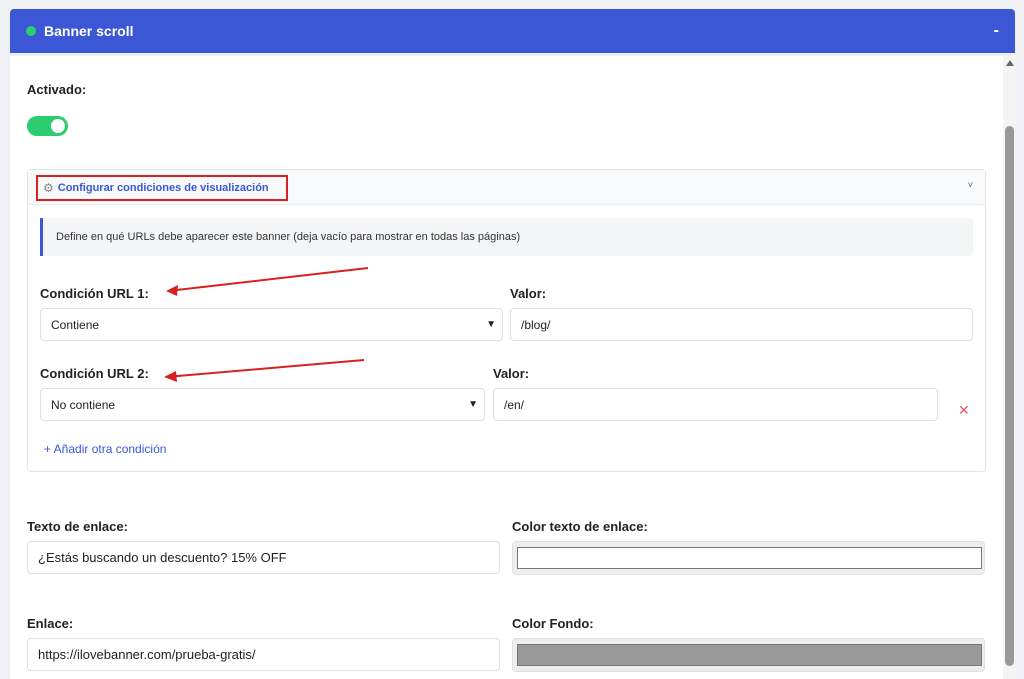  Describe the element at coordinates (162, 557) in the screenshot. I see `link-text-value: ¿Estás buscando un descuento? 15% OFF` at that location.